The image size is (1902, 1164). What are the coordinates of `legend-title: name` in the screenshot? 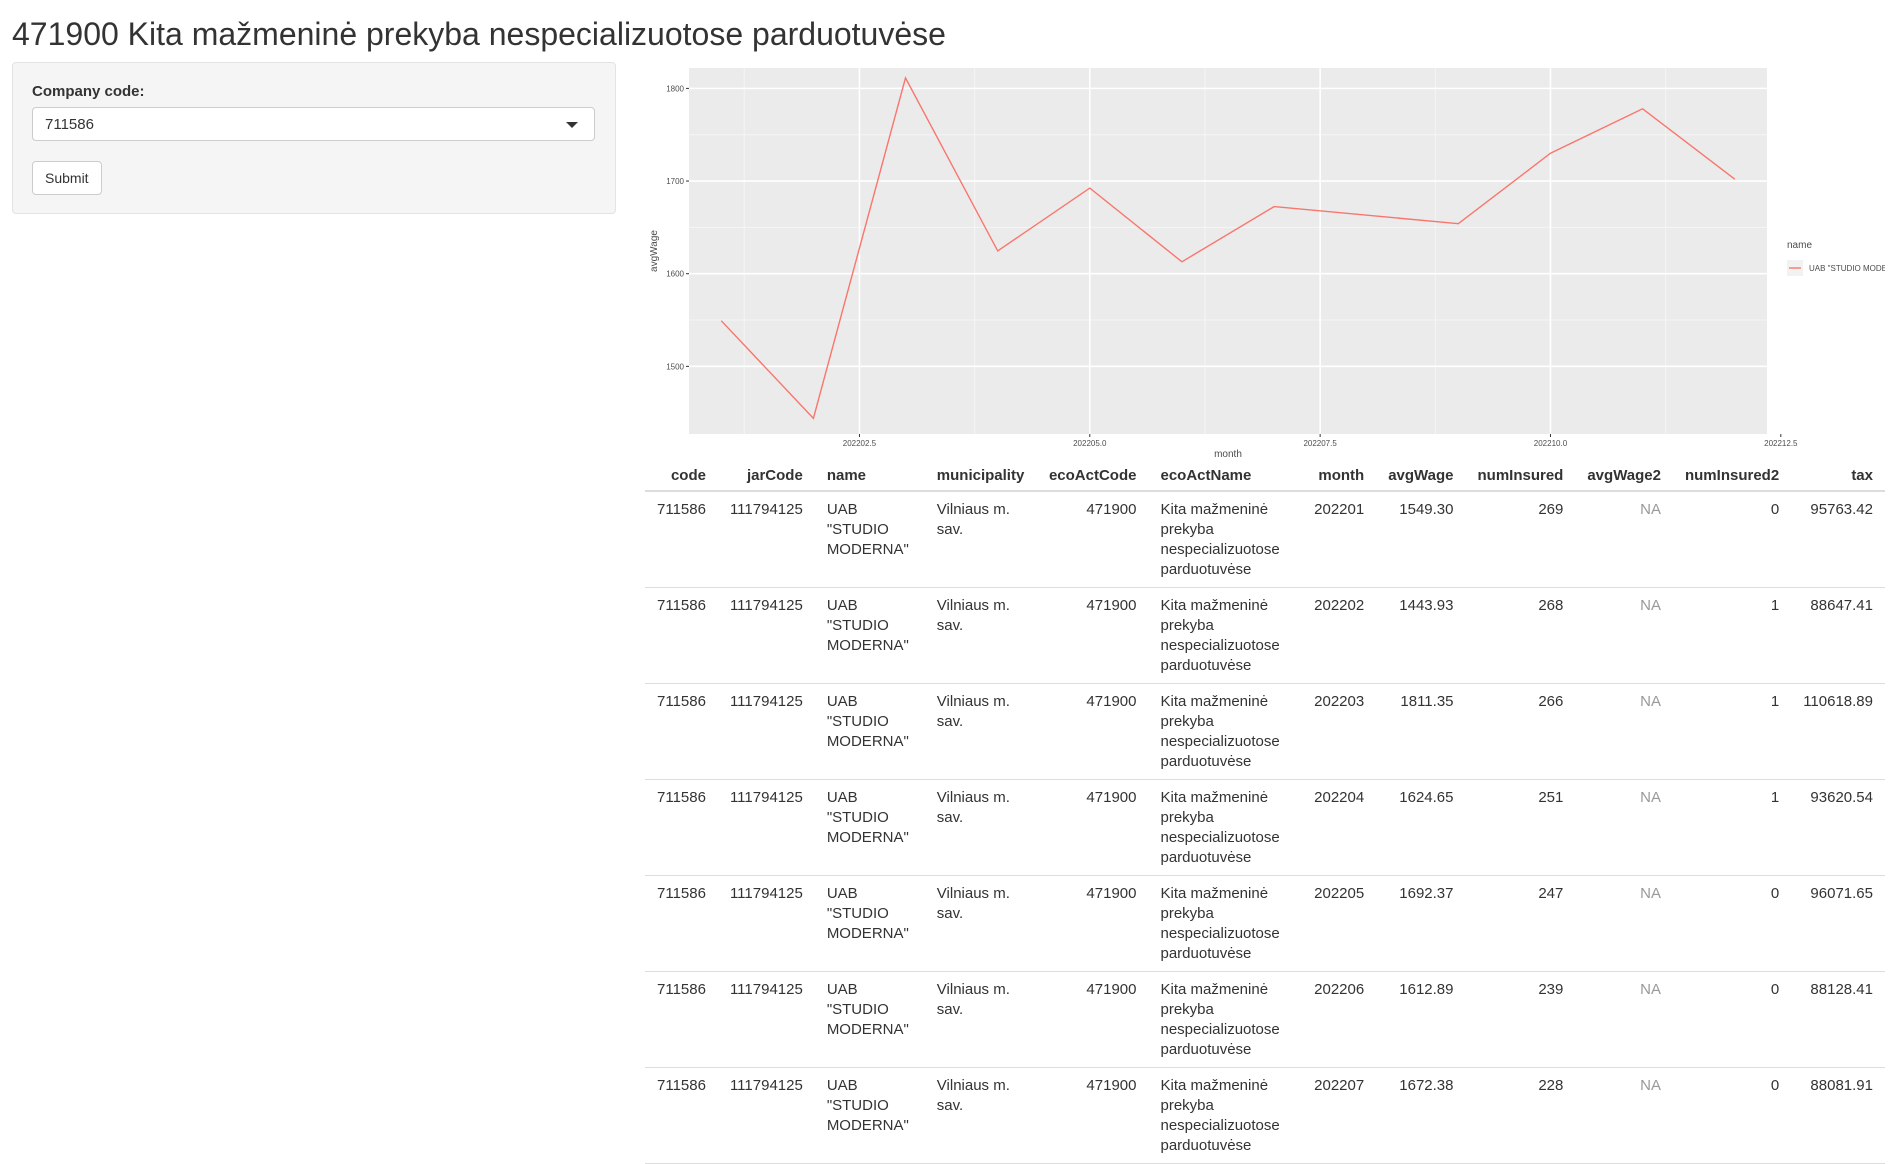 It's located at (1799, 245).